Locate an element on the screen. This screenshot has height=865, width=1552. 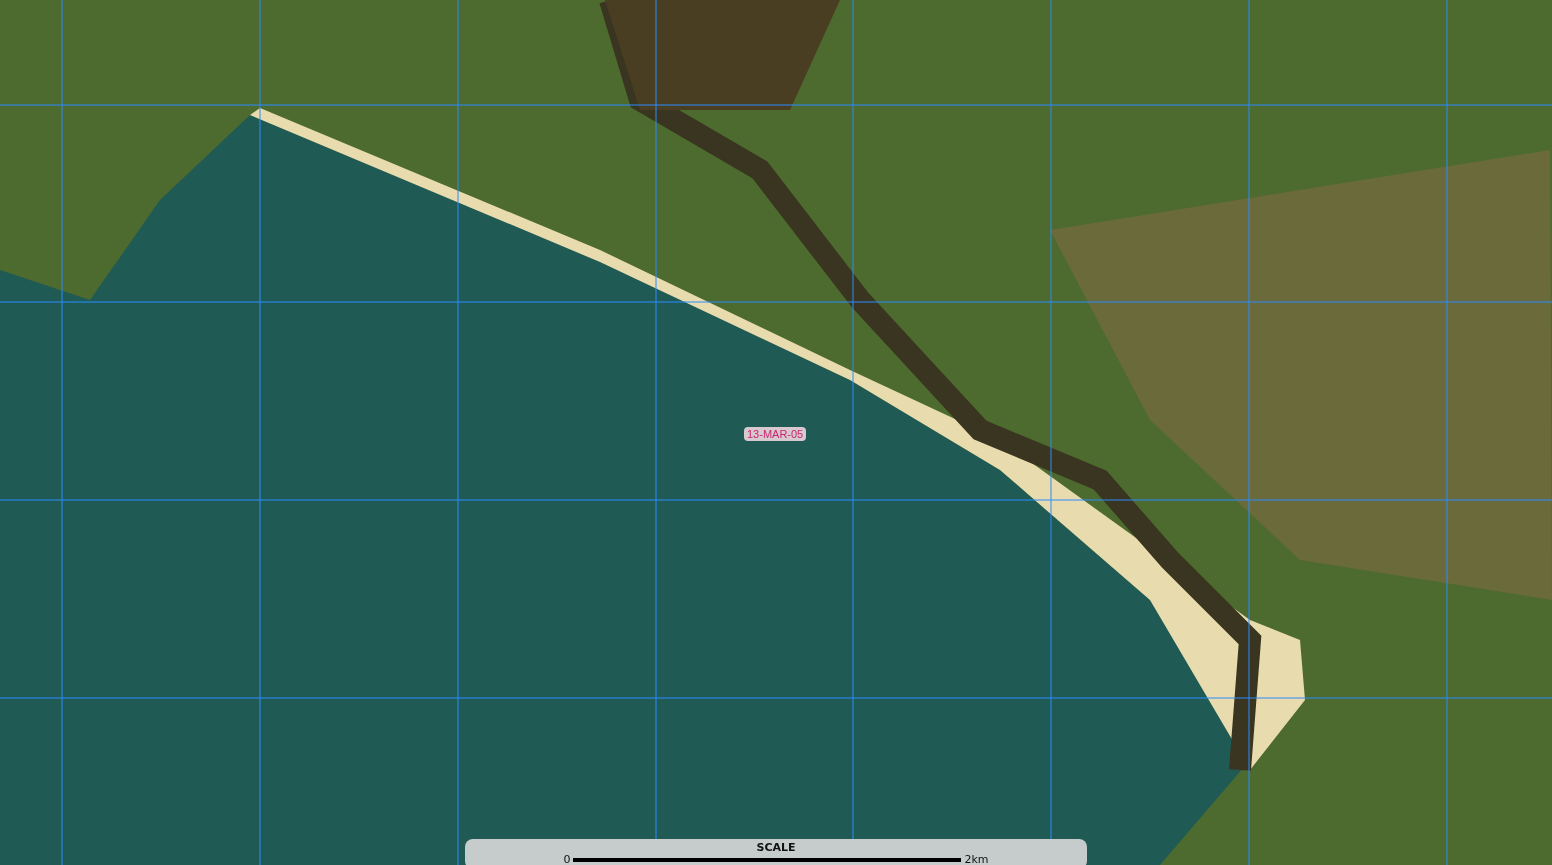
scale-start-label: 0 is located at coordinates (567, 859).